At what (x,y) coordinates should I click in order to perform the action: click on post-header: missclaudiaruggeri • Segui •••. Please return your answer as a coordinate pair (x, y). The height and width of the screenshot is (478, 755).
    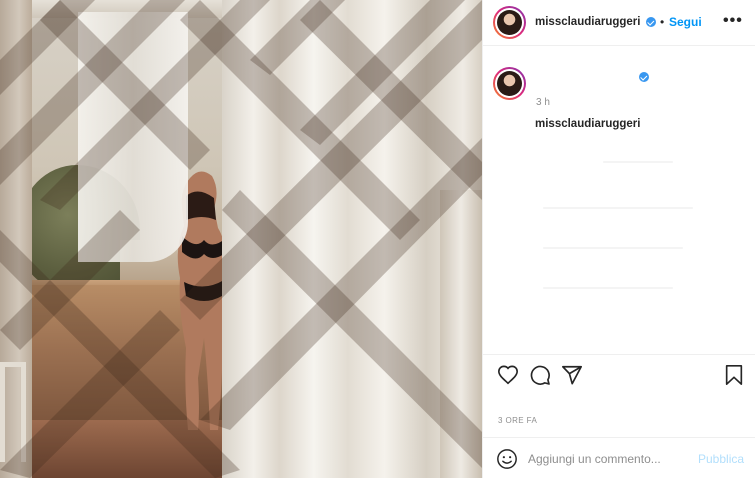
    Looking at the image, I should click on (619, 23).